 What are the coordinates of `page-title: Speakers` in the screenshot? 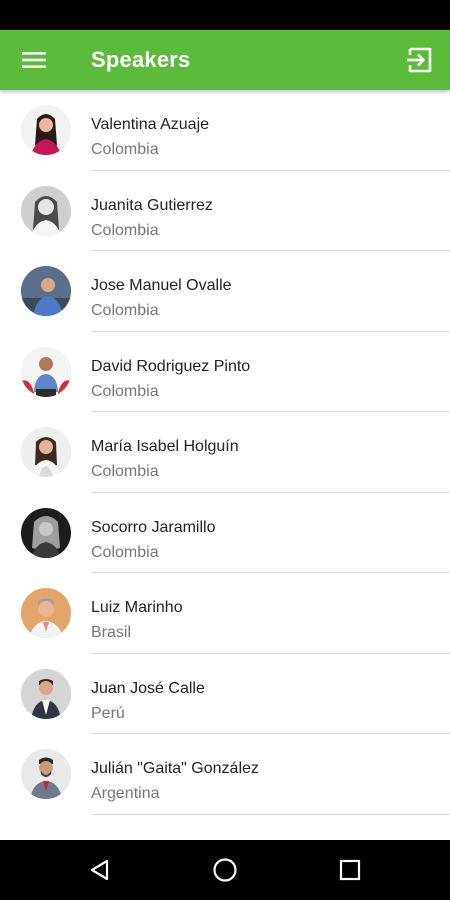 It's located at (141, 59).